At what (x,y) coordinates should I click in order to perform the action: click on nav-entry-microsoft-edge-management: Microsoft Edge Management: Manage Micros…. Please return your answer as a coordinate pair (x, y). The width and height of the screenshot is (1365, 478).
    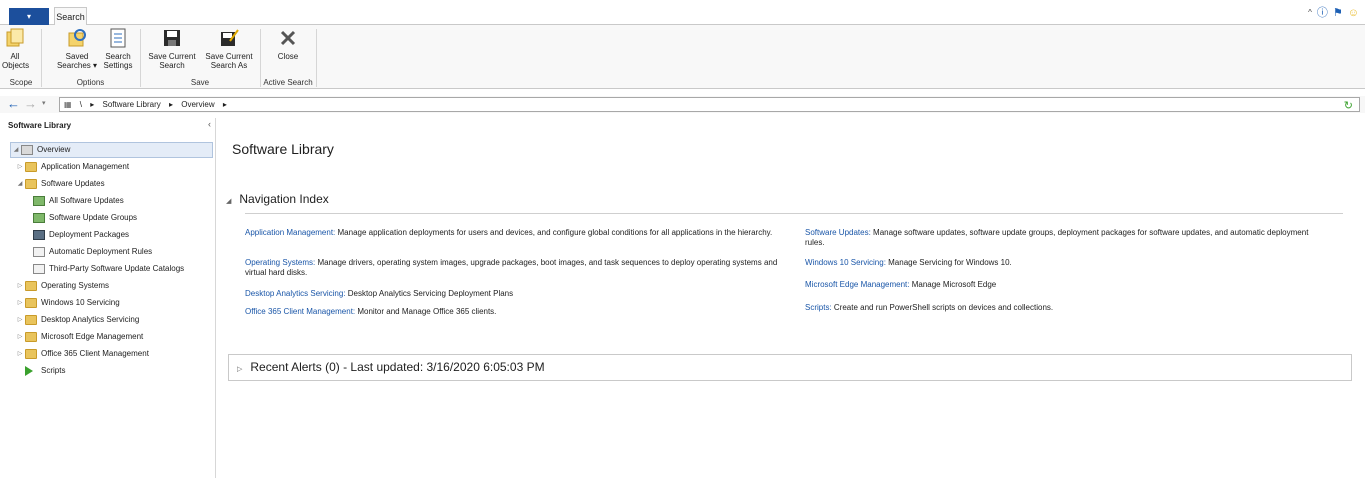
    Looking at the image, I should click on (901, 284).